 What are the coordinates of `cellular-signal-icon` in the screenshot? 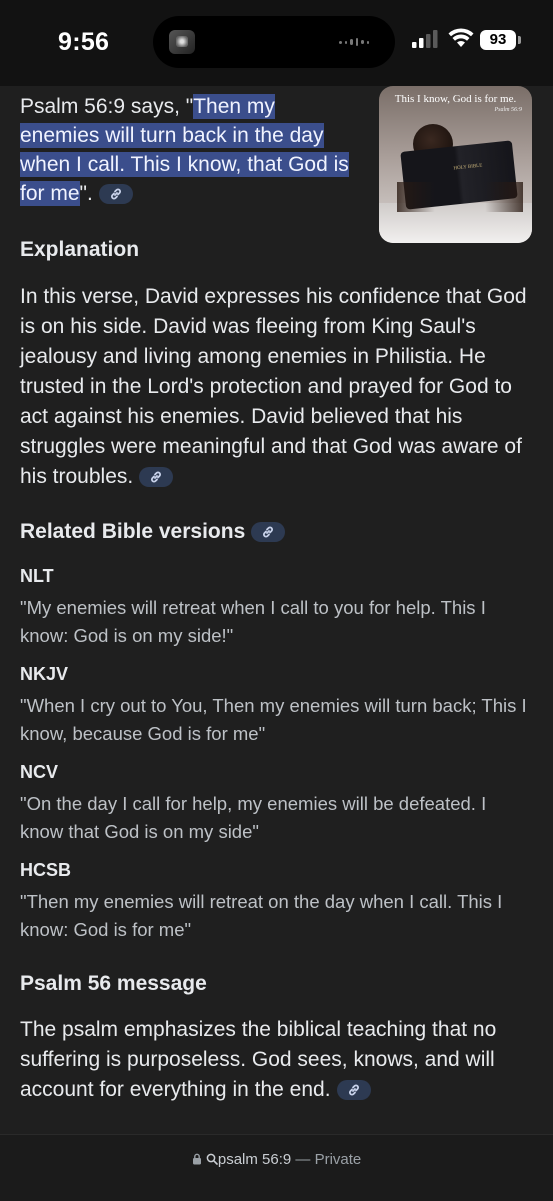 It's located at (425, 39).